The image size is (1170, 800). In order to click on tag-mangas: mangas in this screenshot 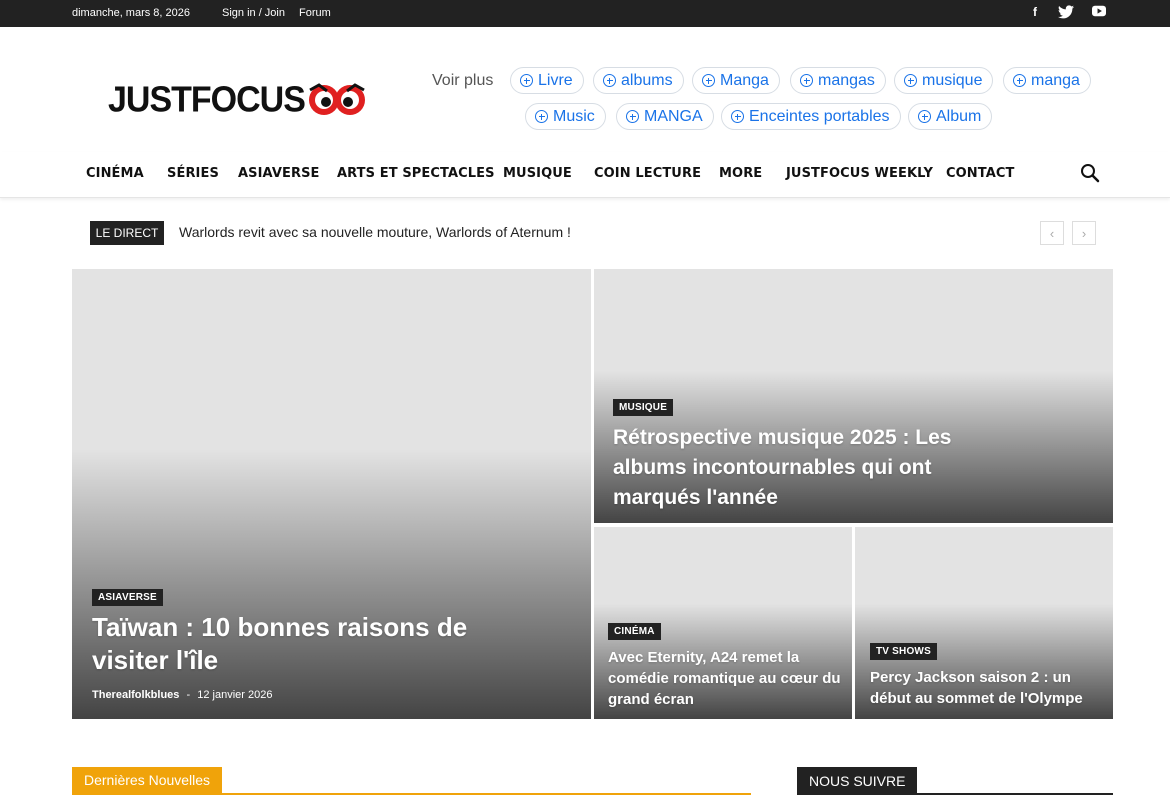, I will do `click(838, 80)`.